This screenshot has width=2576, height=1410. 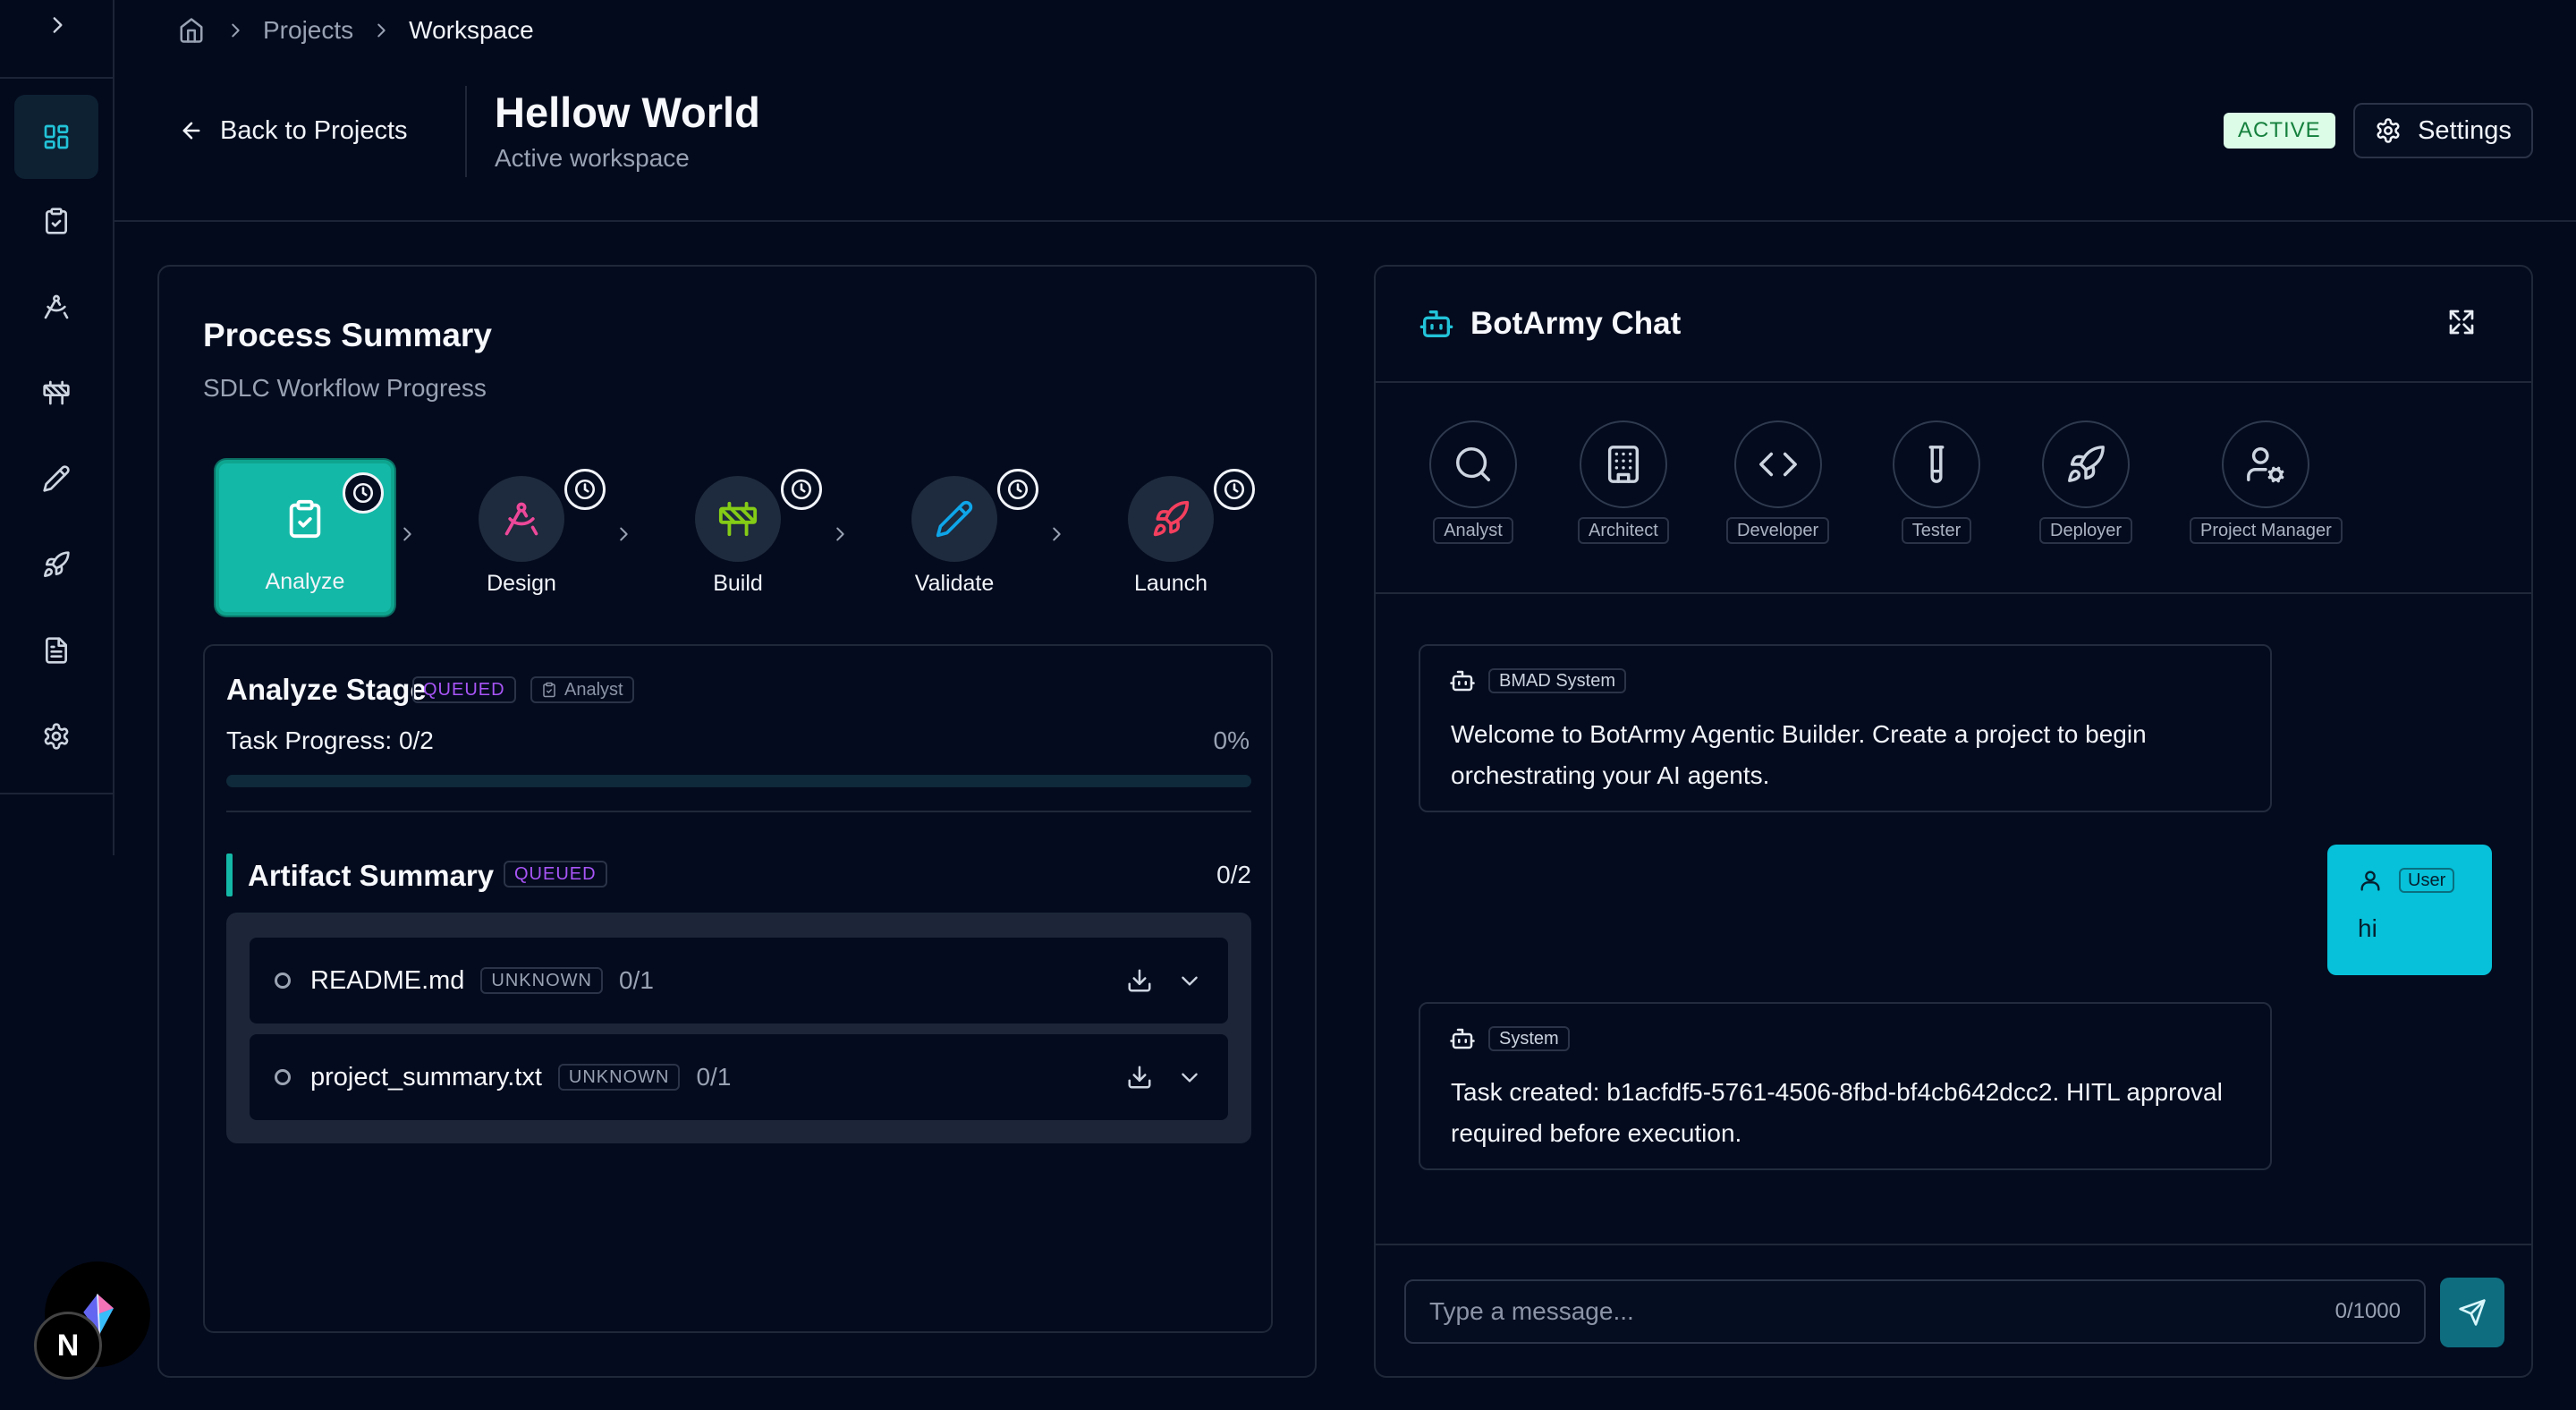 What do you see at coordinates (739, 1077) in the screenshot?
I see `artifact-row: project_summary.txt UNKNOWN 0/1` at bounding box center [739, 1077].